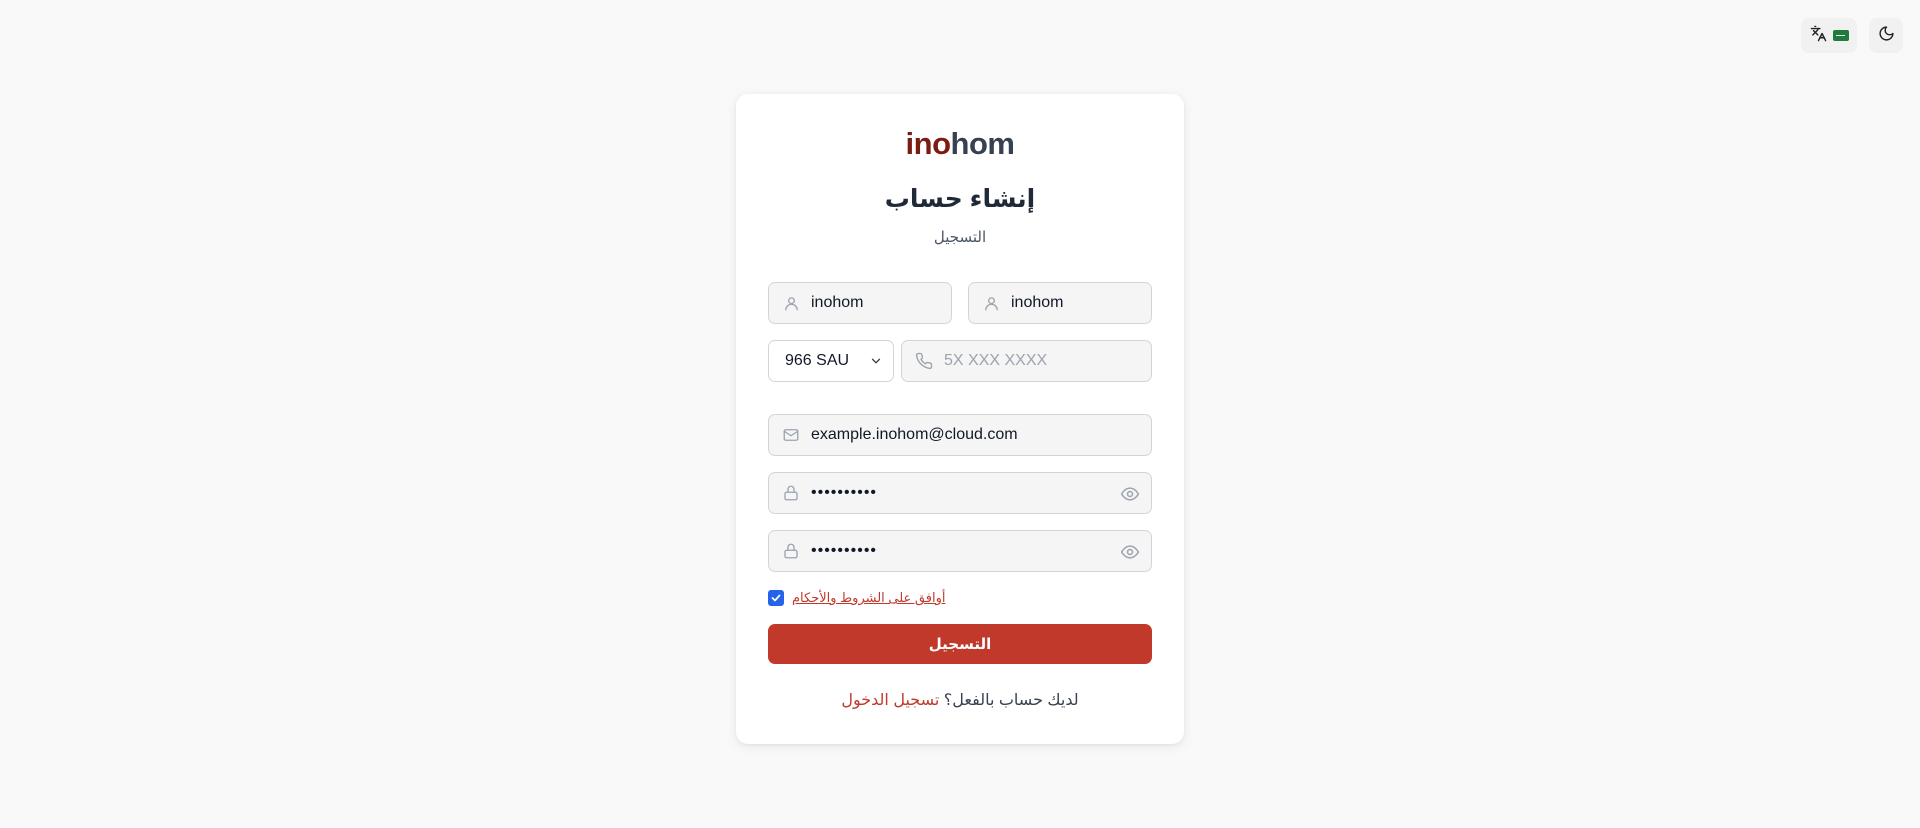 Image resolution: width=1920 pixels, height=828 pixels. Describe the element at coordinates (876, 363) in the screenshot. I see `chevron-down-icon` at that location.